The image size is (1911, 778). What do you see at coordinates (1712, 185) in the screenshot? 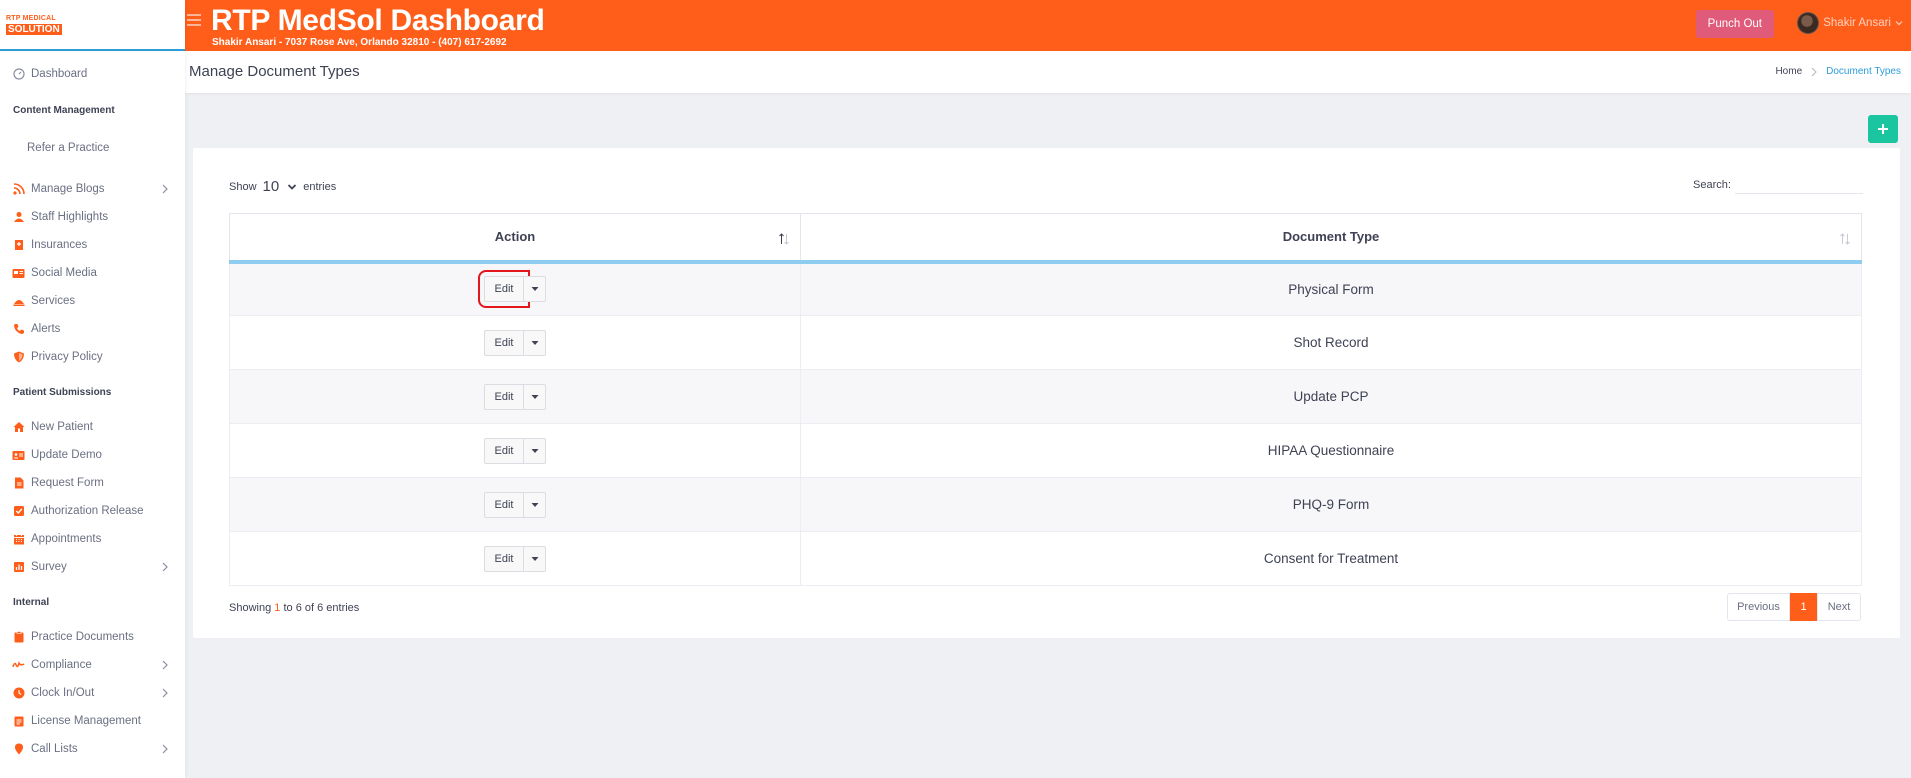
I see `search-label: Search:` at bounding box center [1712, 185].